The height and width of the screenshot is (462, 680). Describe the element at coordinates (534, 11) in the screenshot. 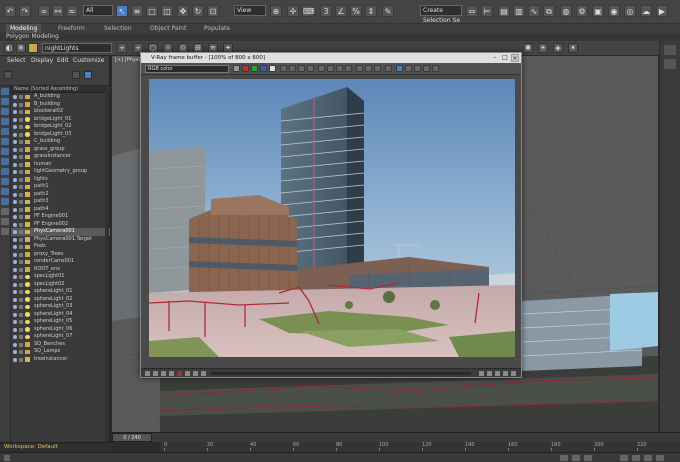

I see `curve-editor-icon: ∿` at that location.